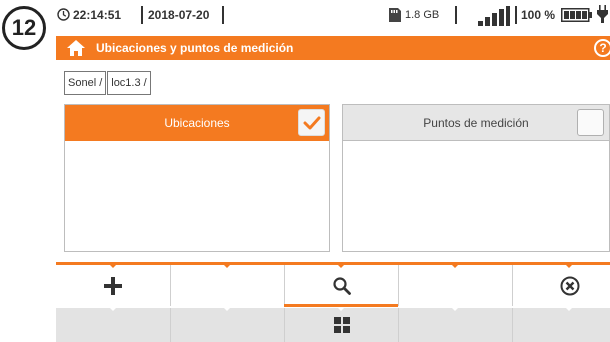  What do you see at coordinates (330, 15) in the screenshot?
I see `status-bar: 22:14:51 2018-07-20 1.8 GB 100 %` at bounding box center [330, 15].